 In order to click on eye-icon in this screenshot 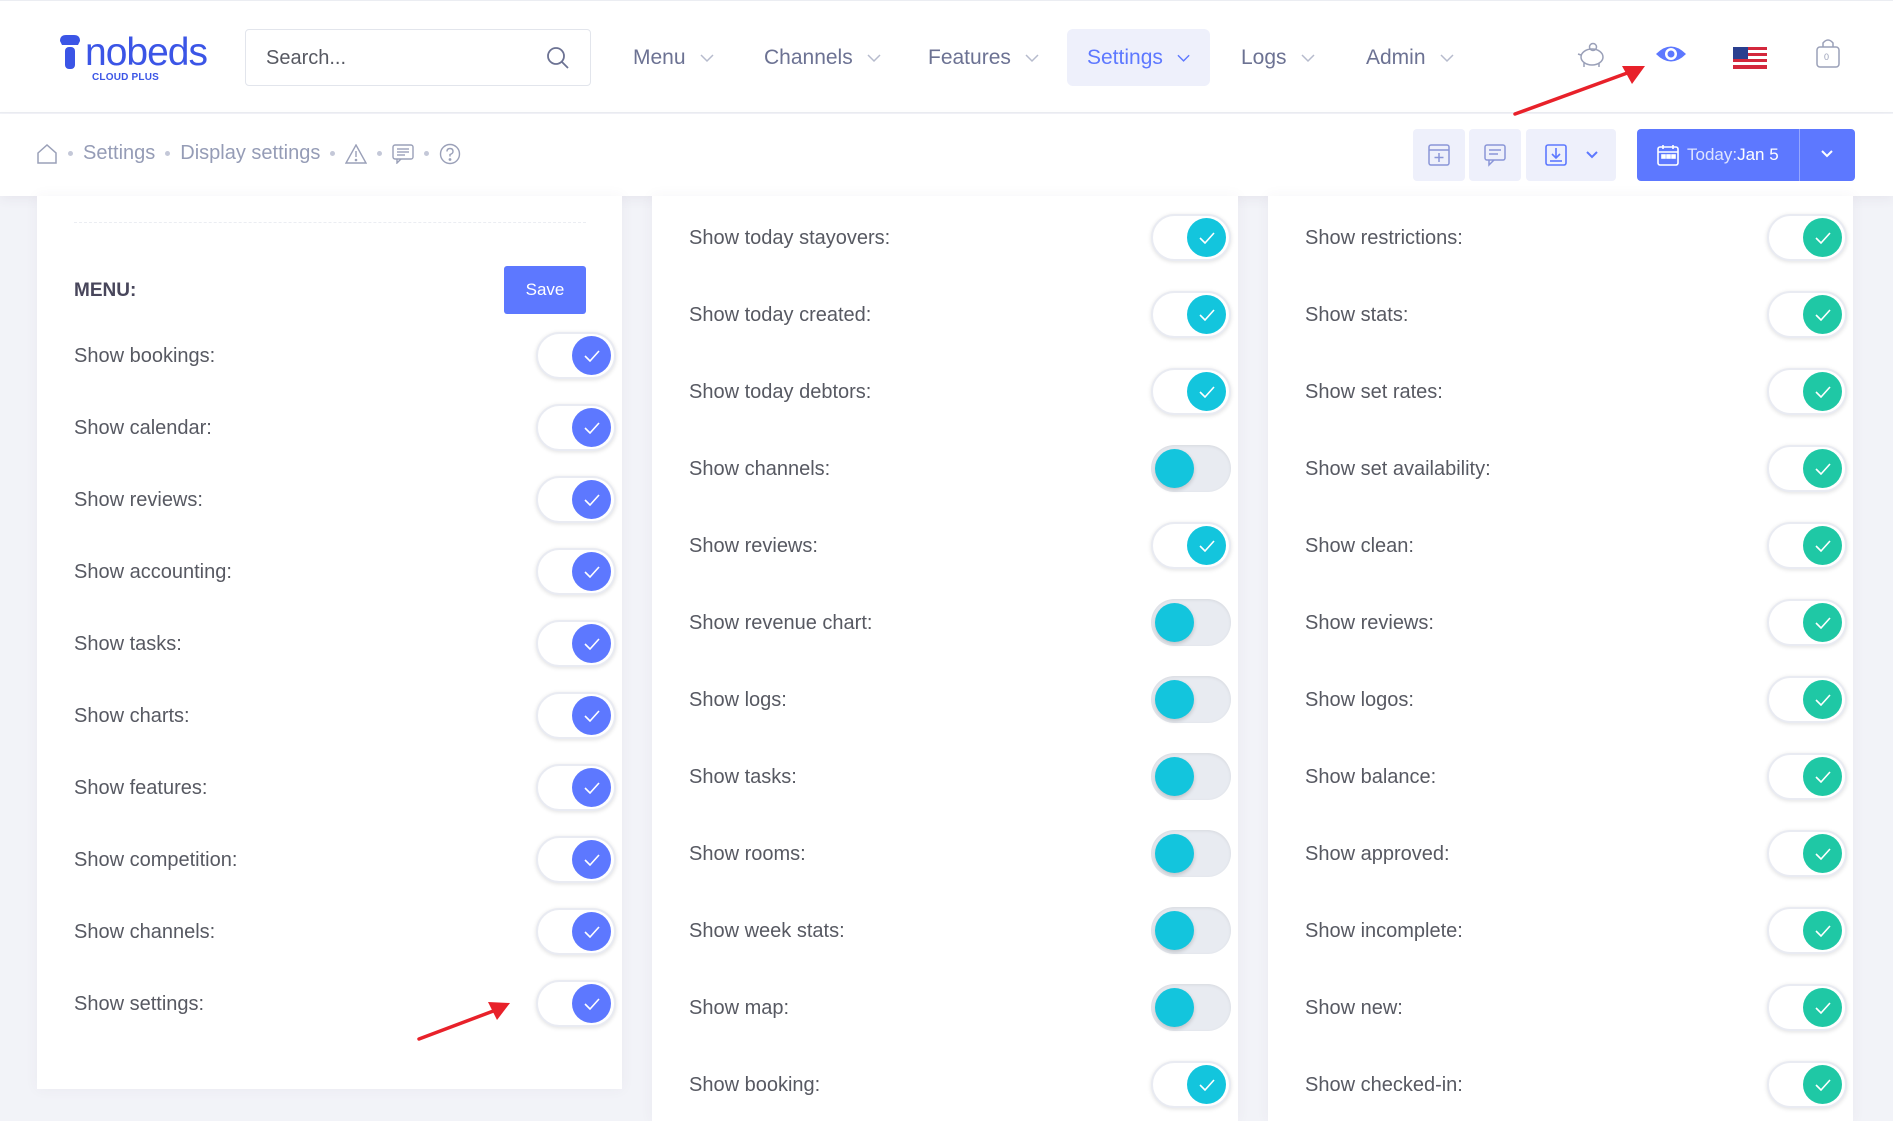, I will do `click(1671, 56)`.